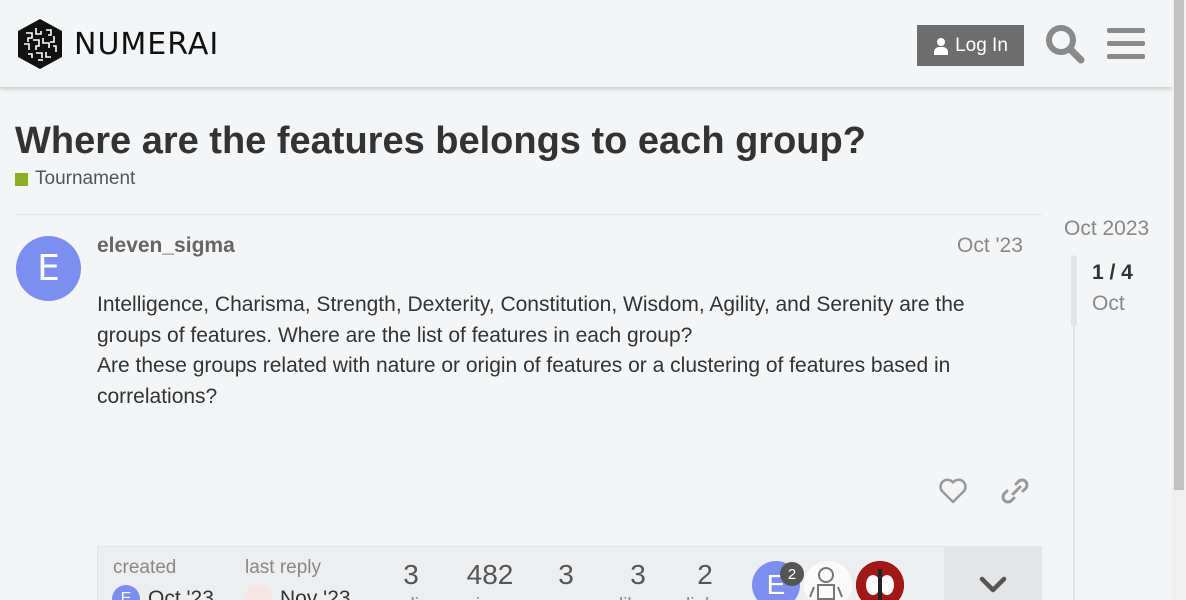  I want to click on last-reply-date: Nov '23, so click(315, 593).